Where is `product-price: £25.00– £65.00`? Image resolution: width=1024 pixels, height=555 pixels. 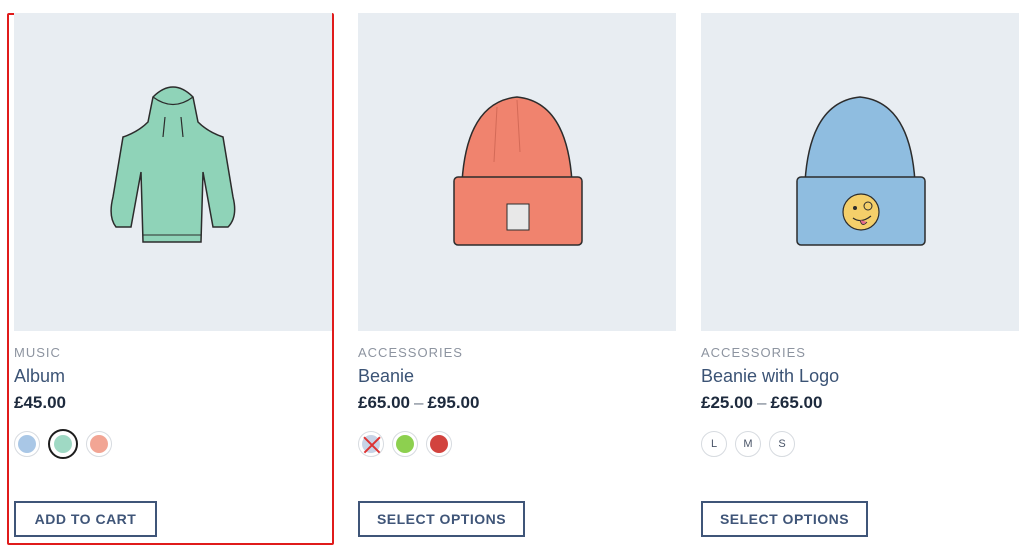 product-price: £25.00– £65.00 is located at coordinates (860, 403).